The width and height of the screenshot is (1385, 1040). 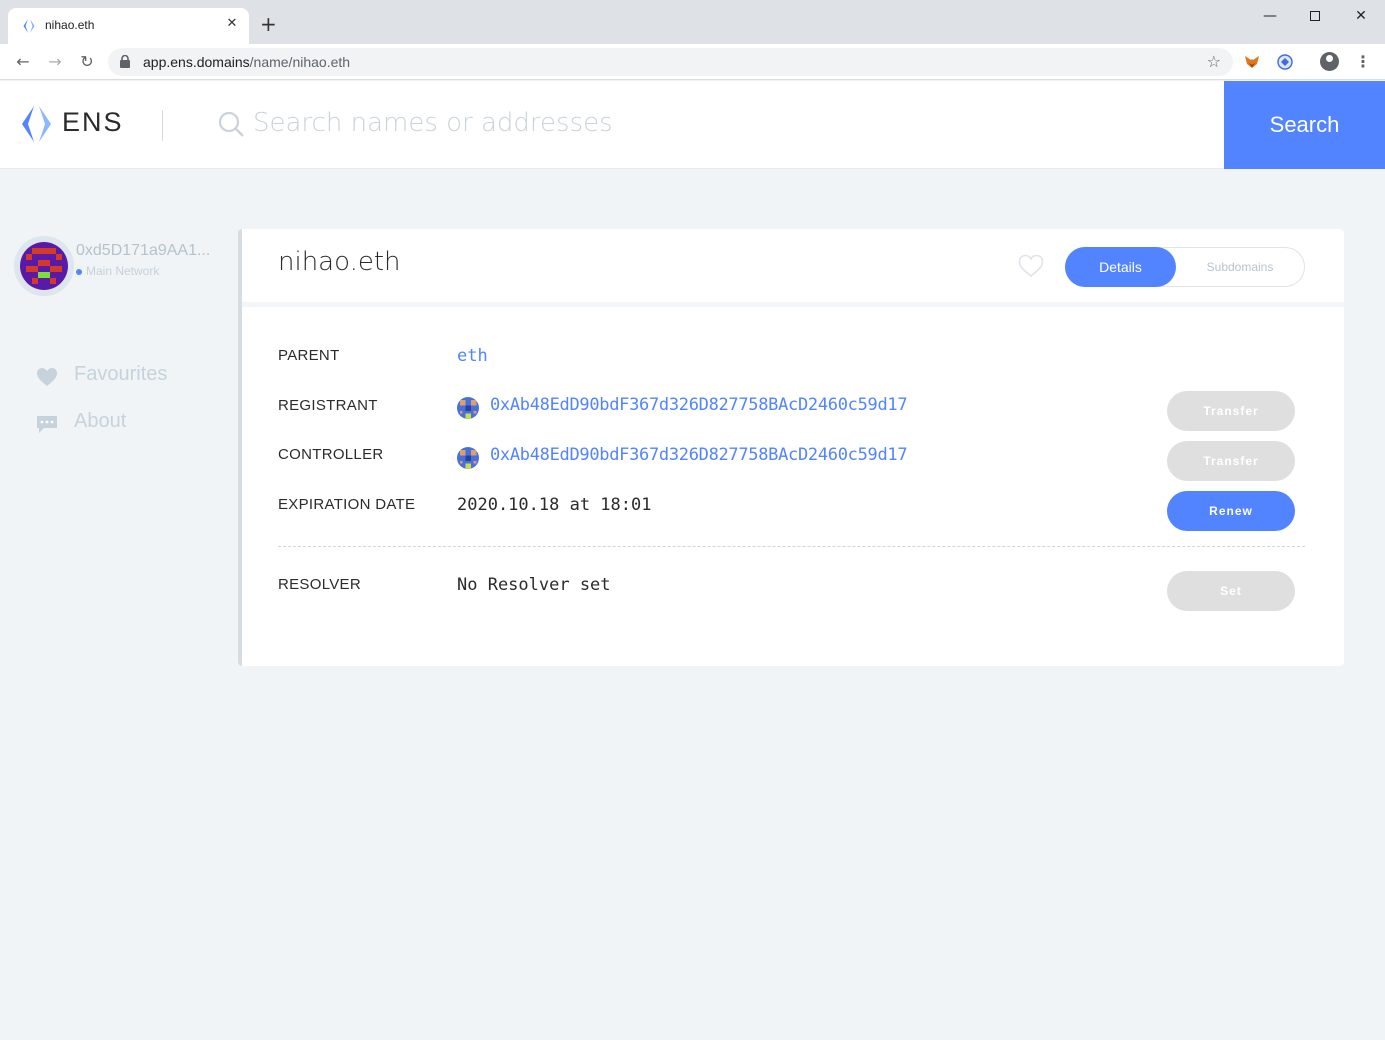 What do you see at coordinates (309, 355) in the screenshot?
I see `parent-label: PARENT` at bounding box center [309, 355].